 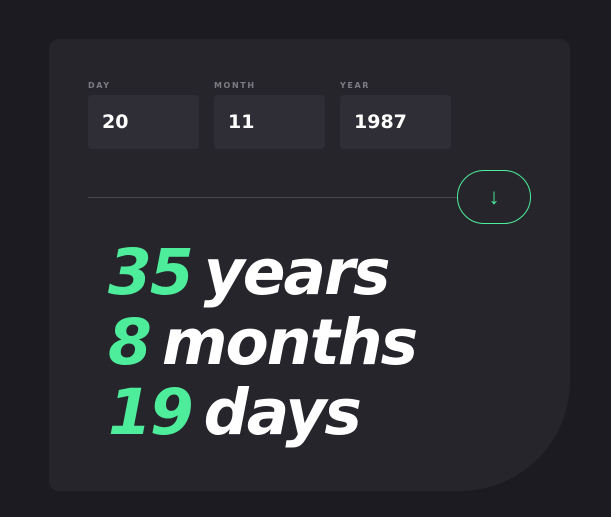 I want to click on month-input, so click(x=269, y=122).